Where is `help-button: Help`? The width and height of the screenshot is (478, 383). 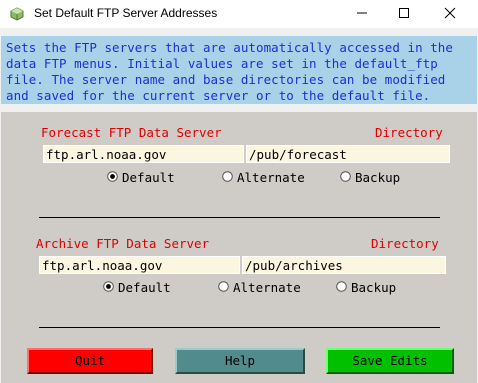
help-button: Help is located at coordinates (240, 361).